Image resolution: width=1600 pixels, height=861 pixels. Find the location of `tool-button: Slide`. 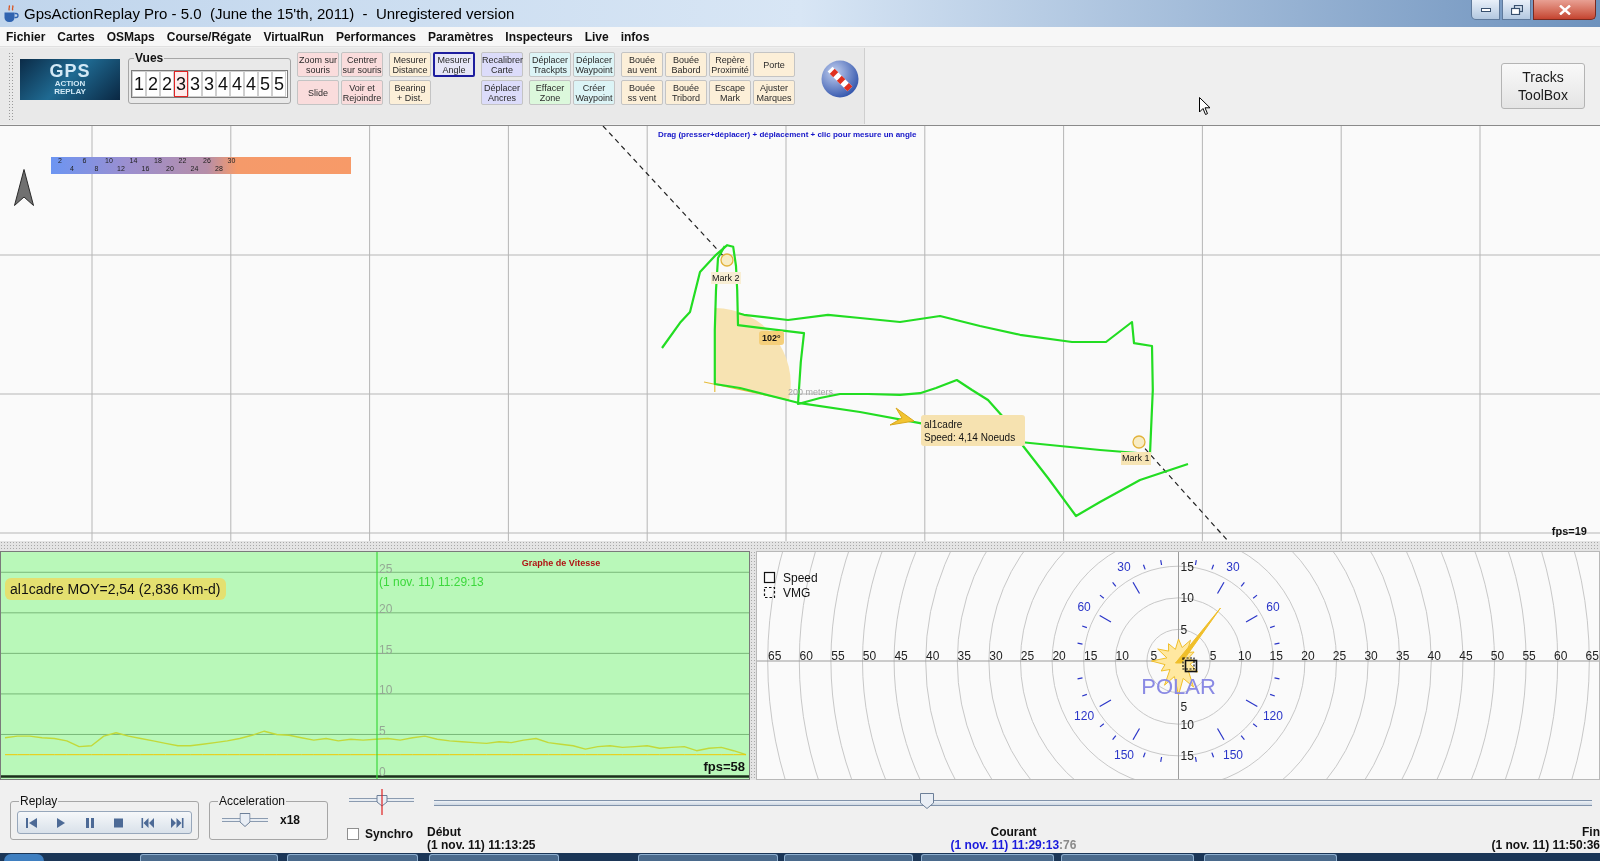

tool-button: Slide is located at coordinates (318, 92).